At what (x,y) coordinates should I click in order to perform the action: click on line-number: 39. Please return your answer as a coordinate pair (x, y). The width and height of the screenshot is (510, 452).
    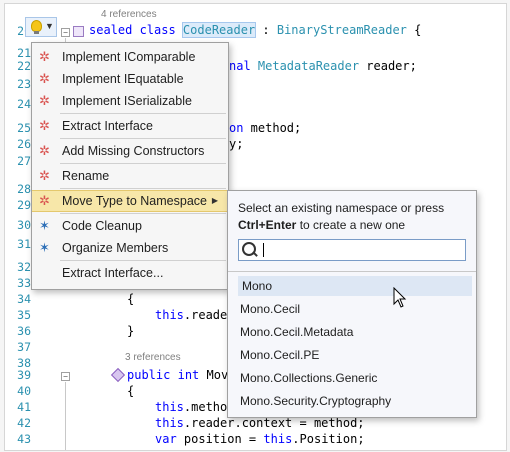
    Looking at the image, I should click on (24, 375).